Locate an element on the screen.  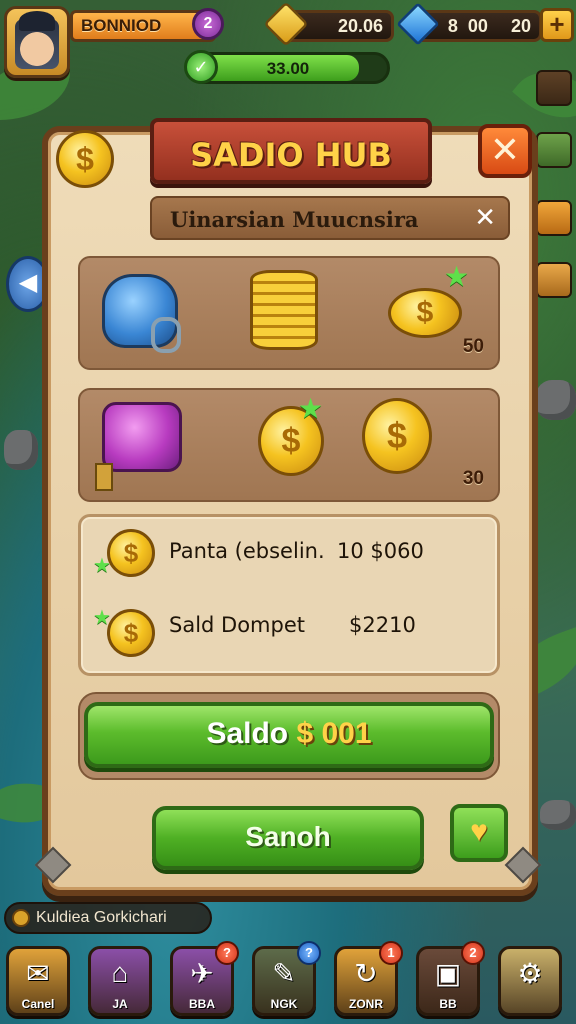
events-button: ↻ ZONR 1 is located at coordinates (368, 978).